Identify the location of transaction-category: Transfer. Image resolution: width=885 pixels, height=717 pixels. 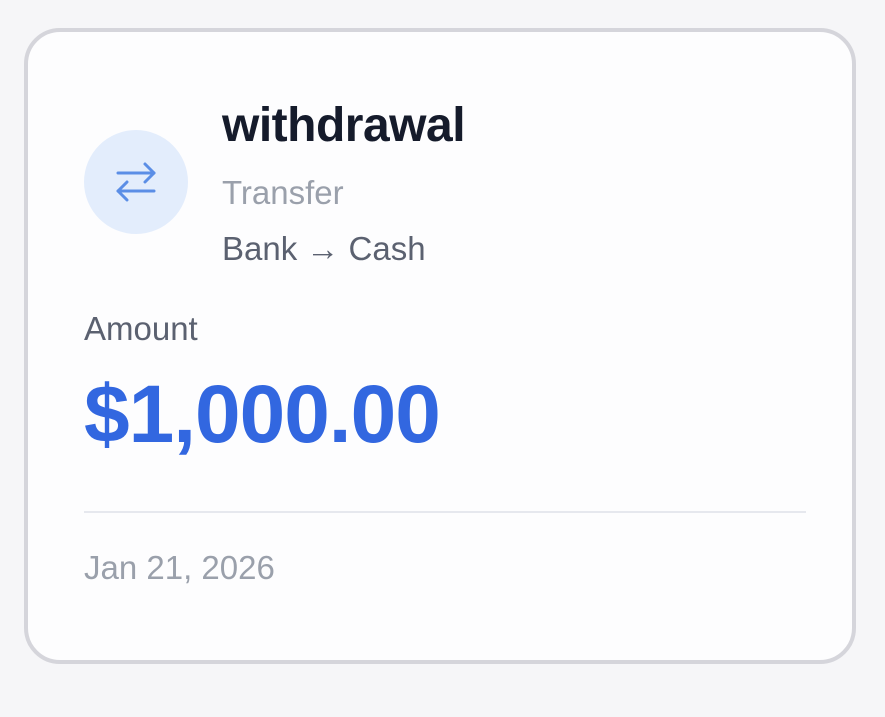
(283, 192).